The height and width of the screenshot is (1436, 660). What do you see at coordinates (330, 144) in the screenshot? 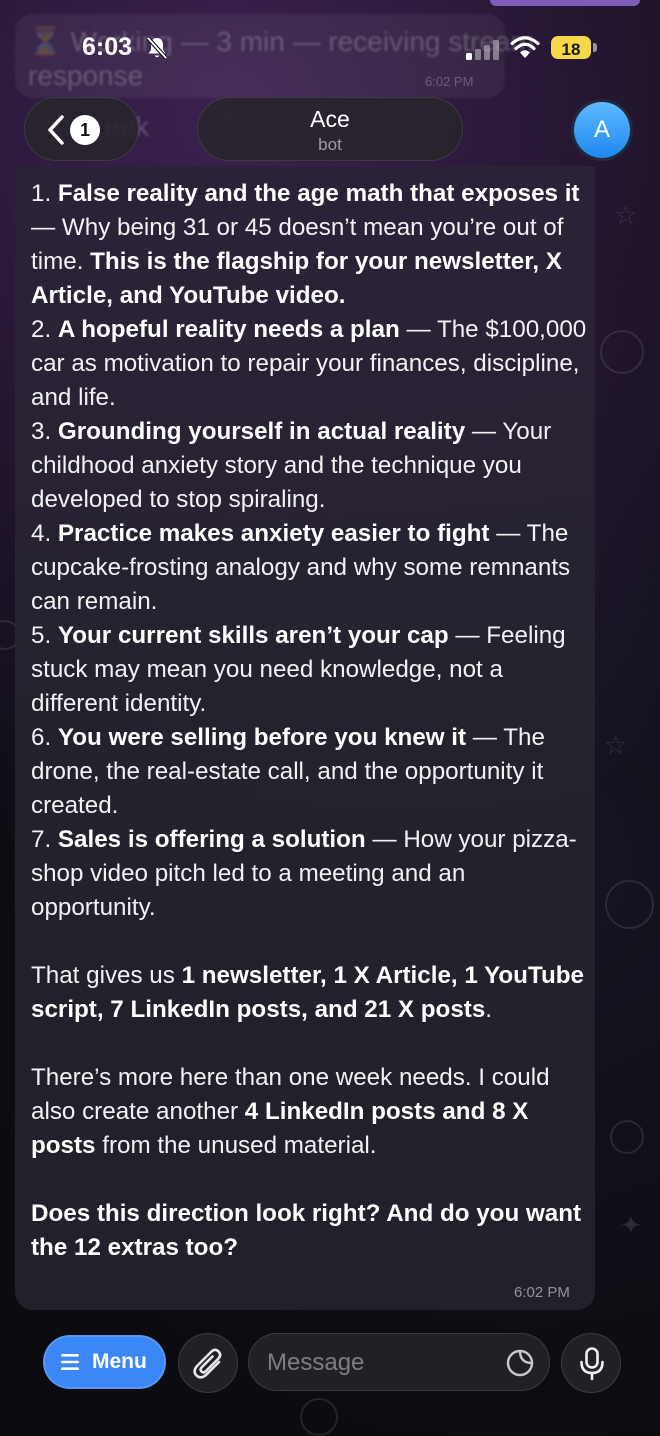
I see `chat-subtitle: bot` at bounding box center [330, 144].